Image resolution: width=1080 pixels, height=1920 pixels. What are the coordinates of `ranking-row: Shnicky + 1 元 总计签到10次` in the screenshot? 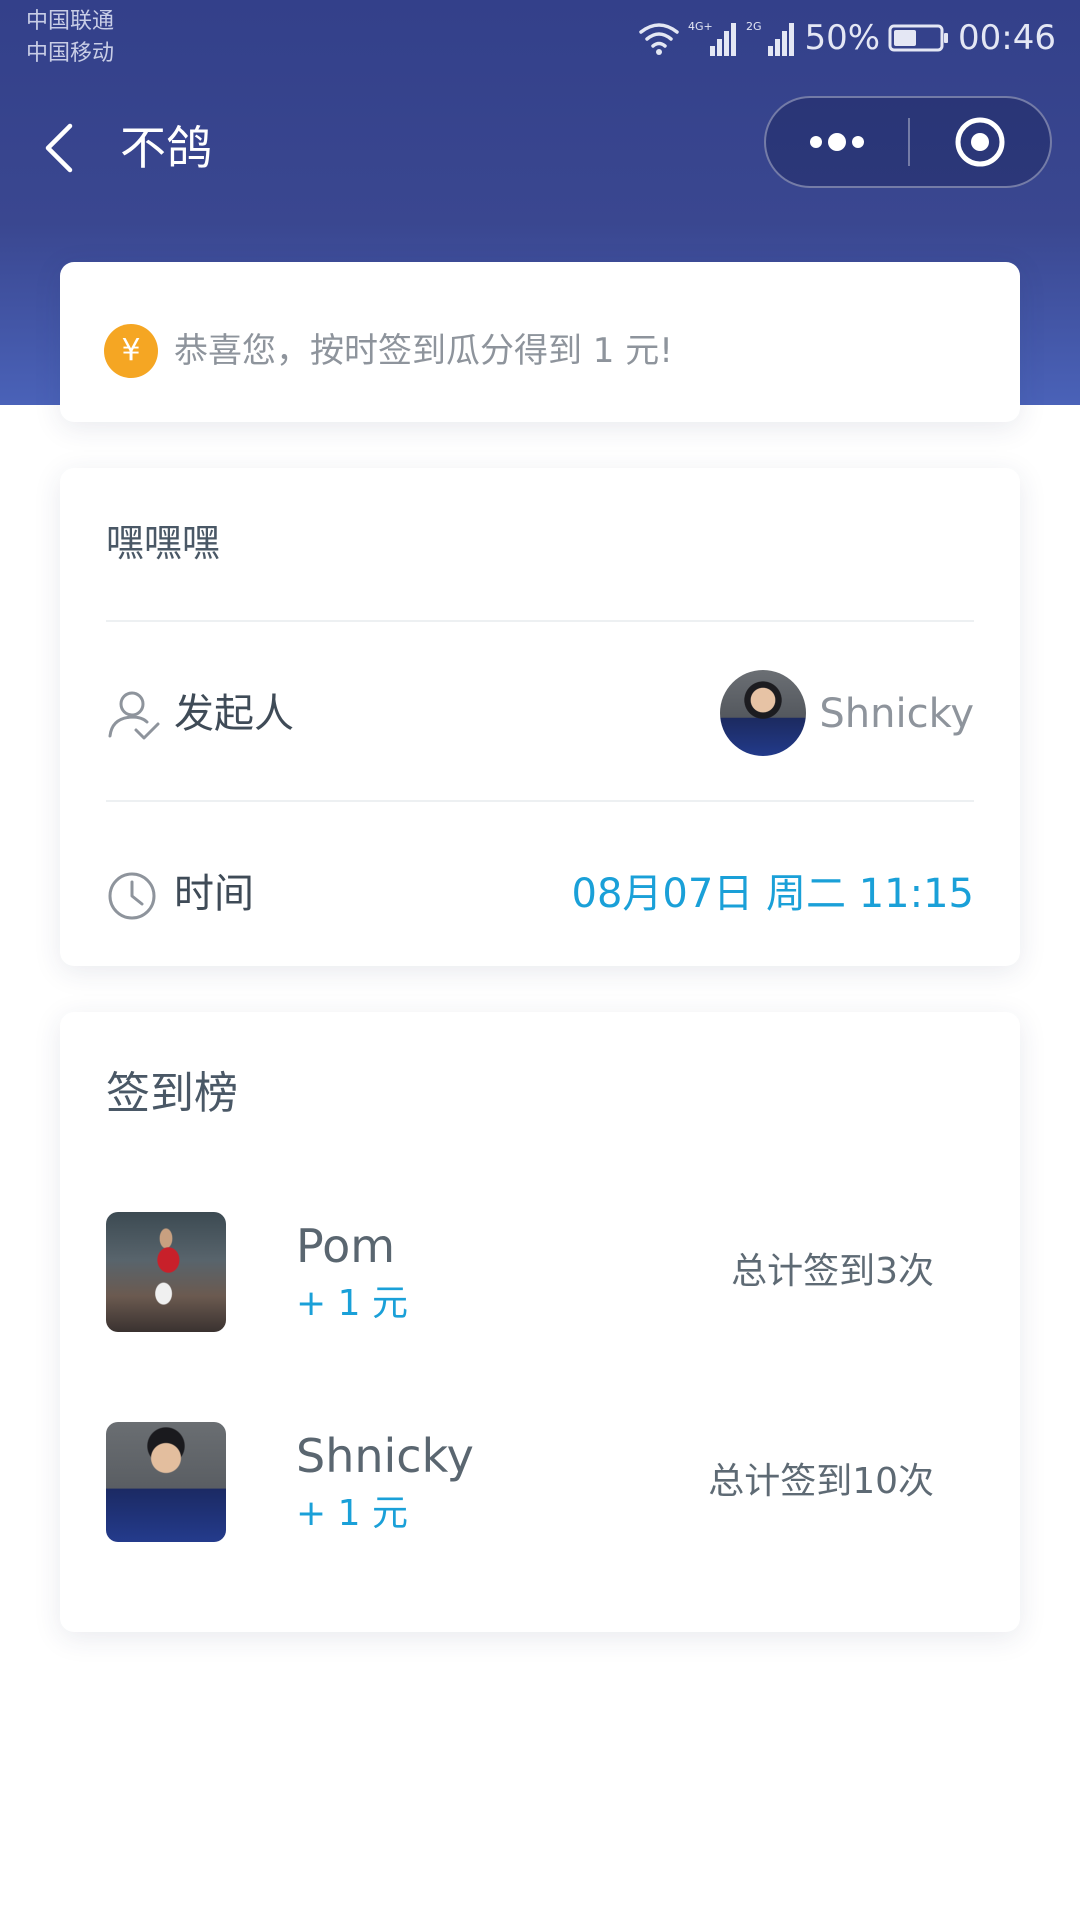 It's located at (540, 1482).